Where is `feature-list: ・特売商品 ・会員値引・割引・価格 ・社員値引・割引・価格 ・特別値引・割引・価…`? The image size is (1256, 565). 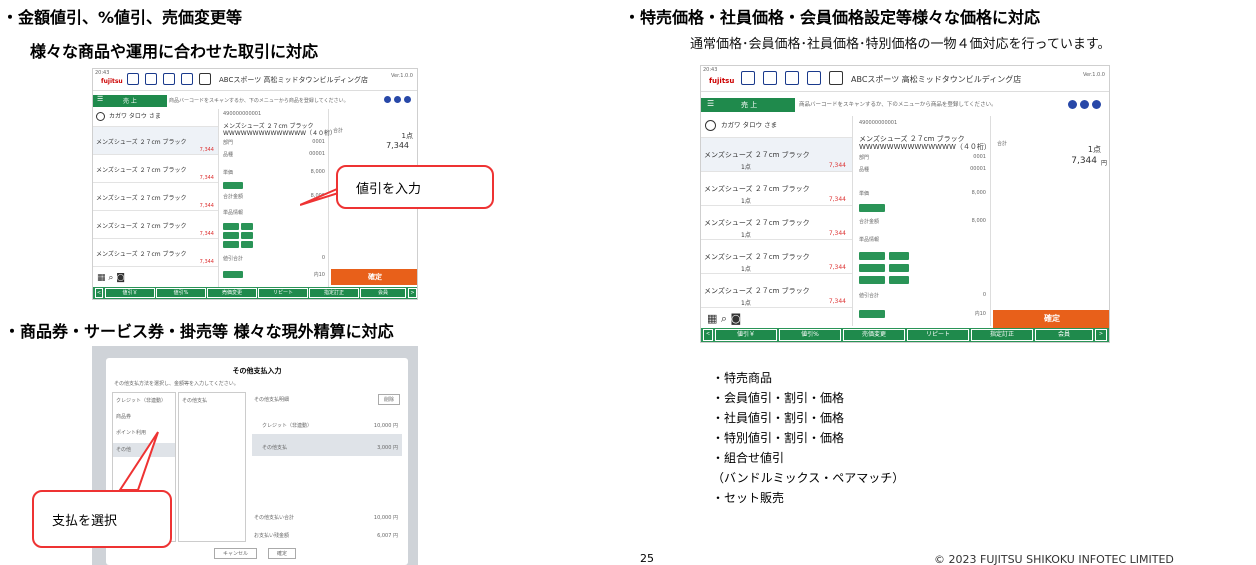
feature-list: ・特売商品 ・会員値引・割引・価格 ・社員値引・割引・価格 ・特別値引・割引・価… is located at coordinates (808, 438).